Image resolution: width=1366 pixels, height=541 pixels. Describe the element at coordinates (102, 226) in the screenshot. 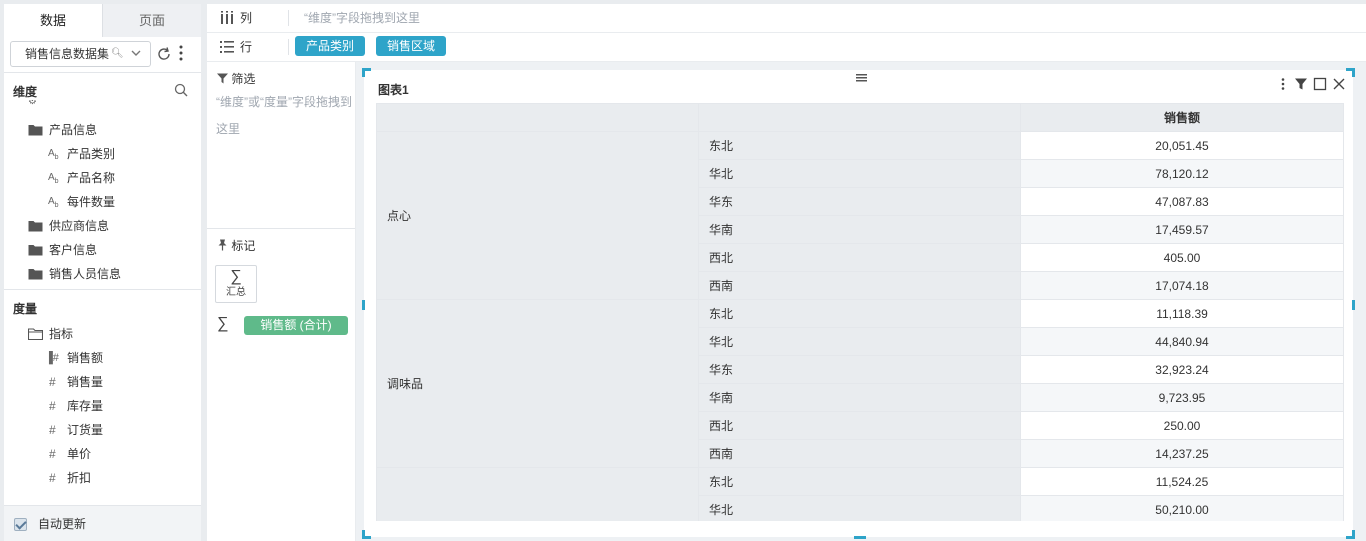

I see `tree-folder-supplier-info: 供应商信息` at that location.